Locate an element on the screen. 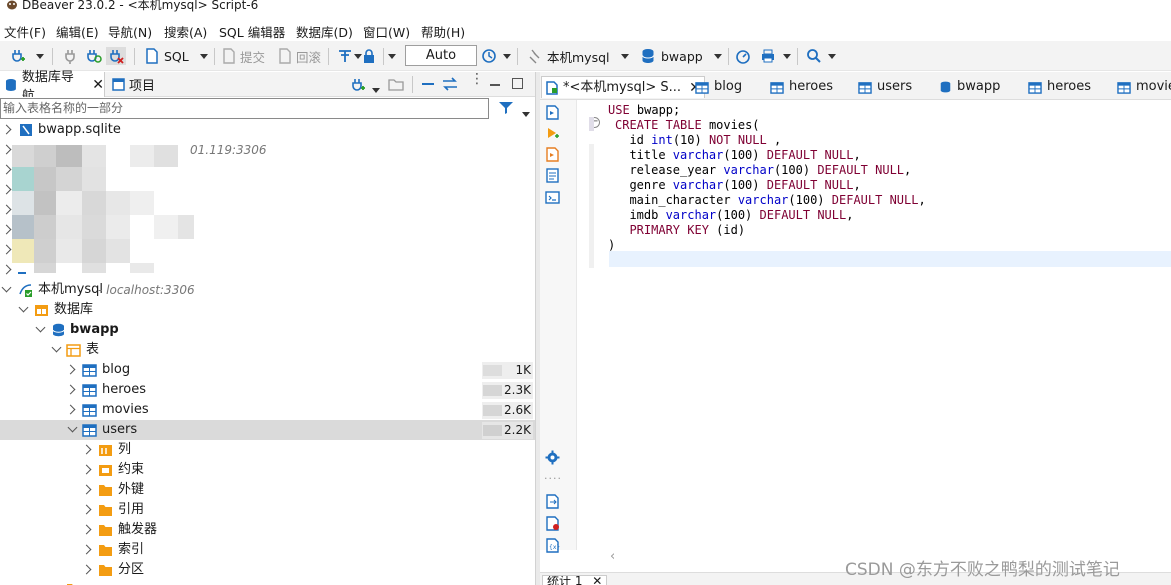  tree-node-database-bwapp: bwapp is located at coordinates (267, 330).